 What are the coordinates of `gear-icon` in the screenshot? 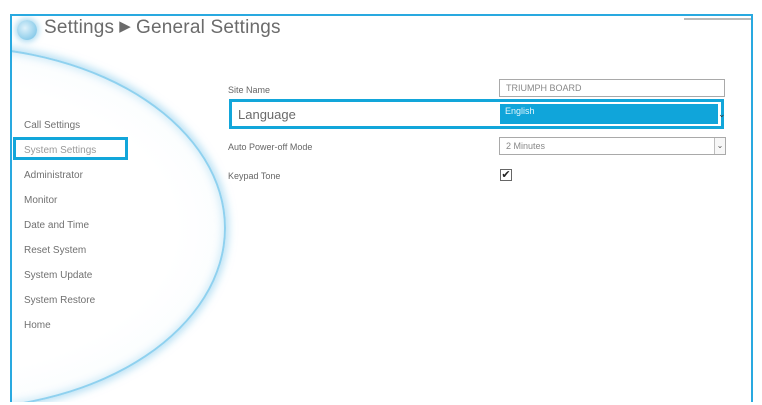 It's located at (27, 30).